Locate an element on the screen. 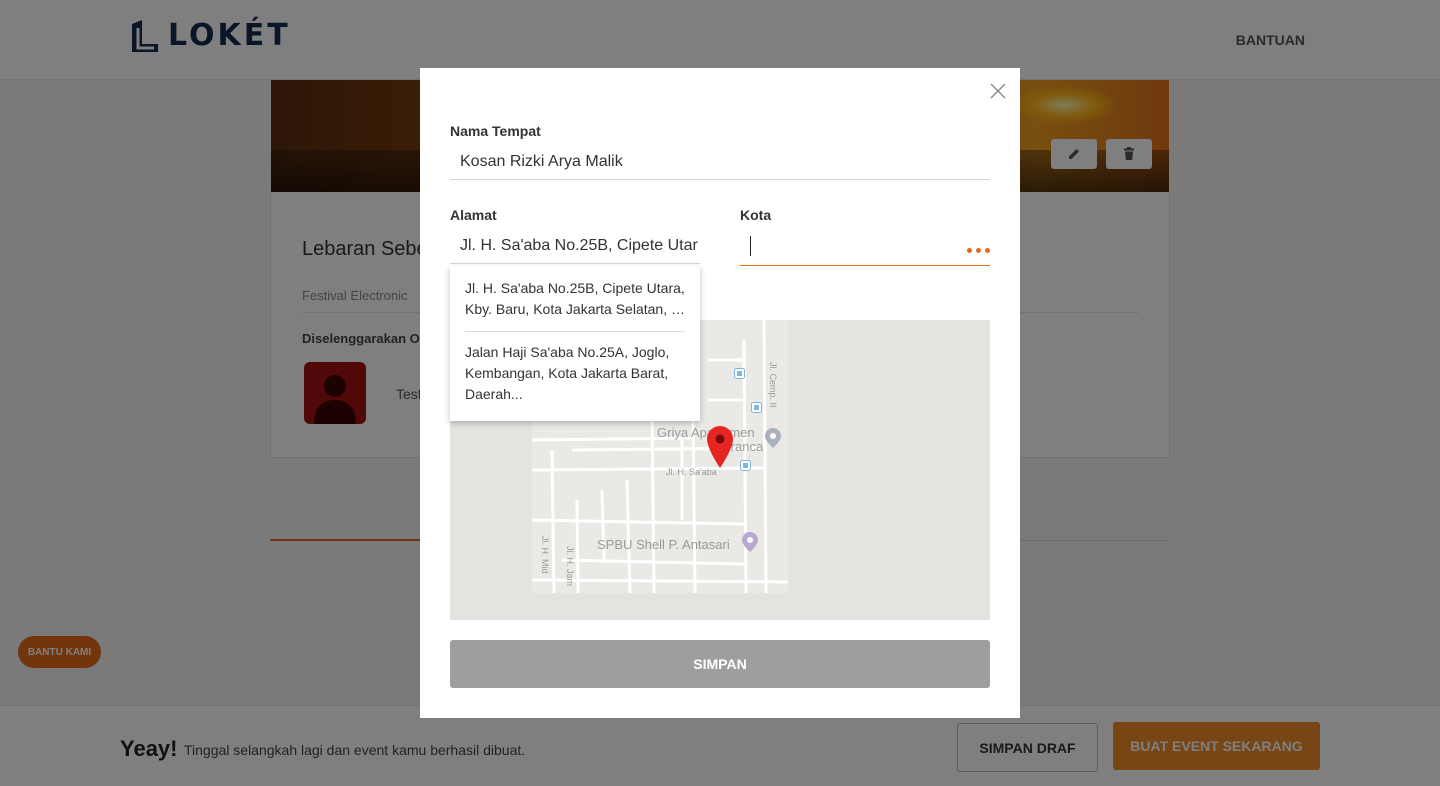 This screenshot has width=1440, height=786. map-street-label: Jl. H. Jam is located at coordinates (570, 566).